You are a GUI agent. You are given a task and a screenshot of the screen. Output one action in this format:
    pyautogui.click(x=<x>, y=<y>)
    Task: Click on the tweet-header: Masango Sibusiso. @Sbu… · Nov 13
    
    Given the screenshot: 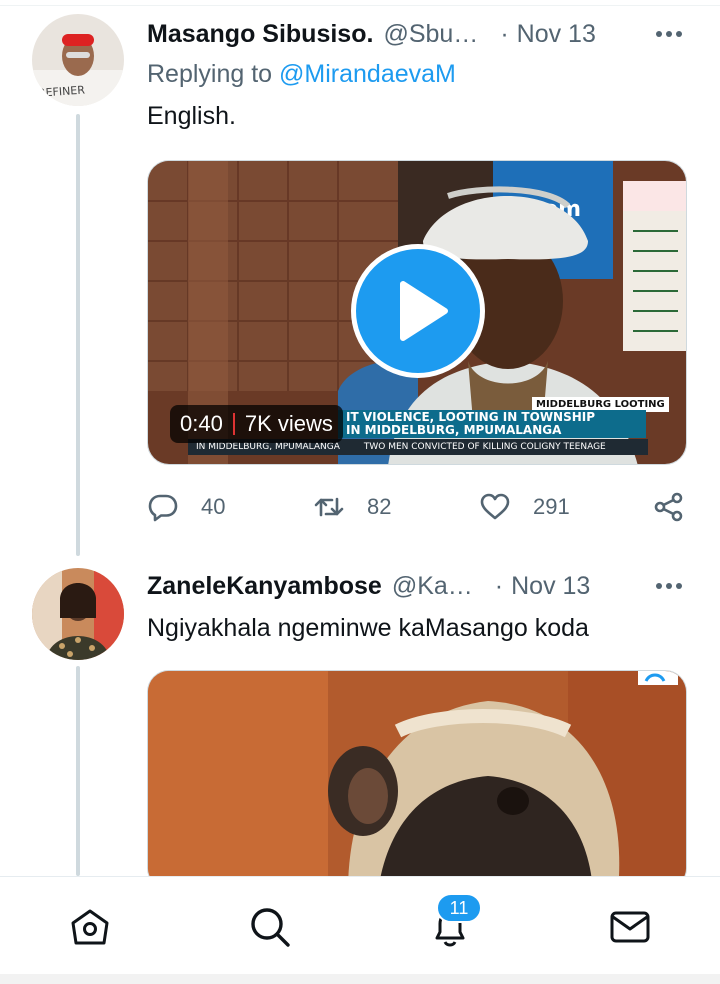 What is the action you would take?
    pyautogui.click(x=427, y=34)
    